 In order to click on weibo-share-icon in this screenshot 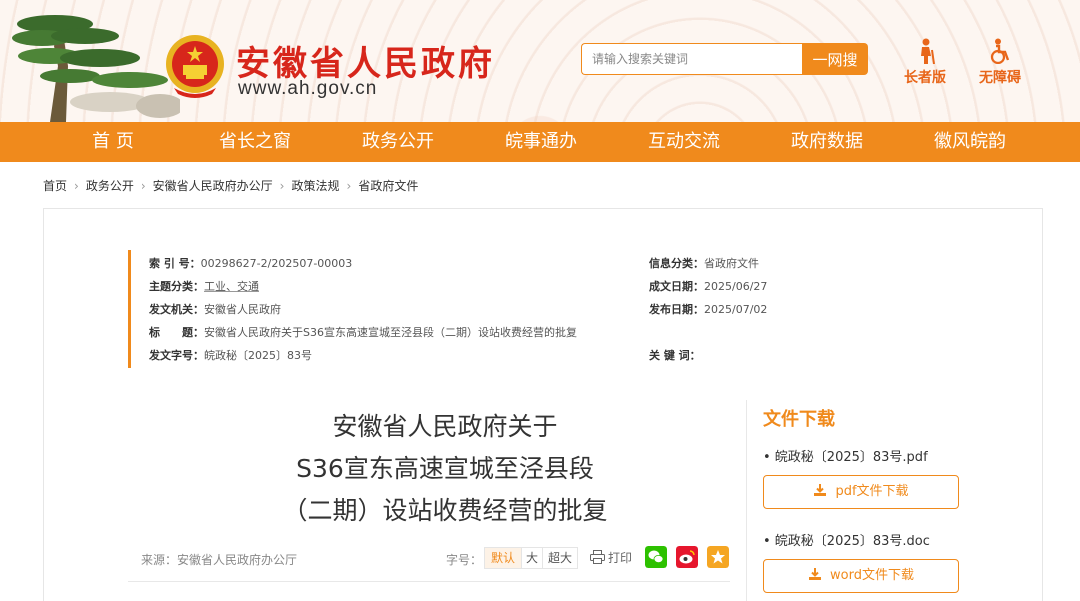, I will do `click(687, 557)`.